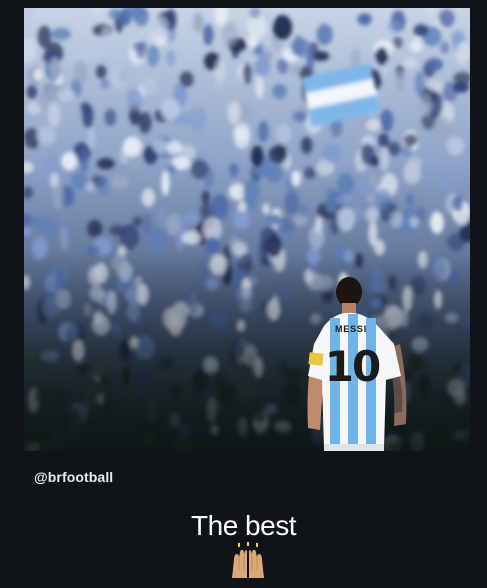 This screenshot has width=487, height=588. What do you see at coordinates (351, 329) in the screenshot?
I see `jersey-name: MESSI` at bounding box center [351, 329].